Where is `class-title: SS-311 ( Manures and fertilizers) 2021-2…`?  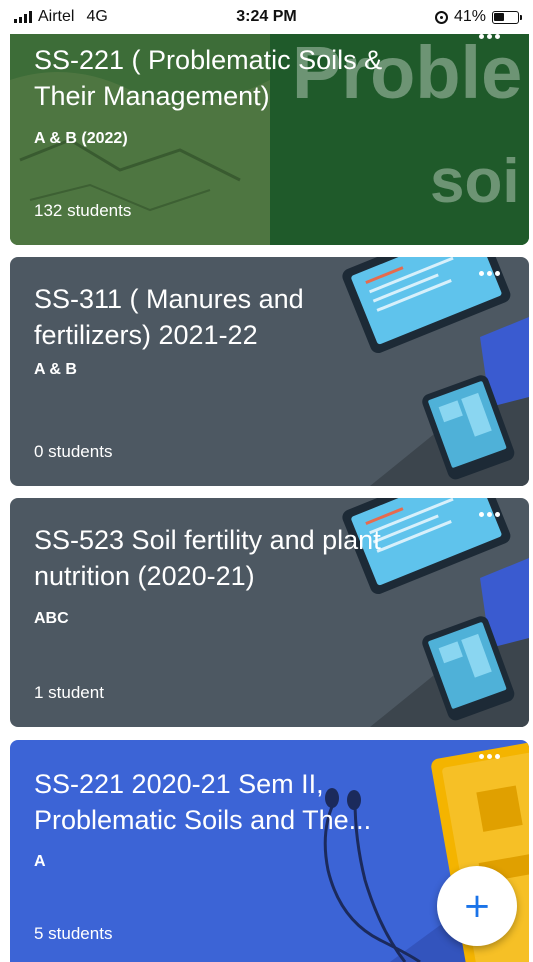 class-title: SS-311 ( Manures and fertilizers) 2021-2… is located at coordinates (221, 317).